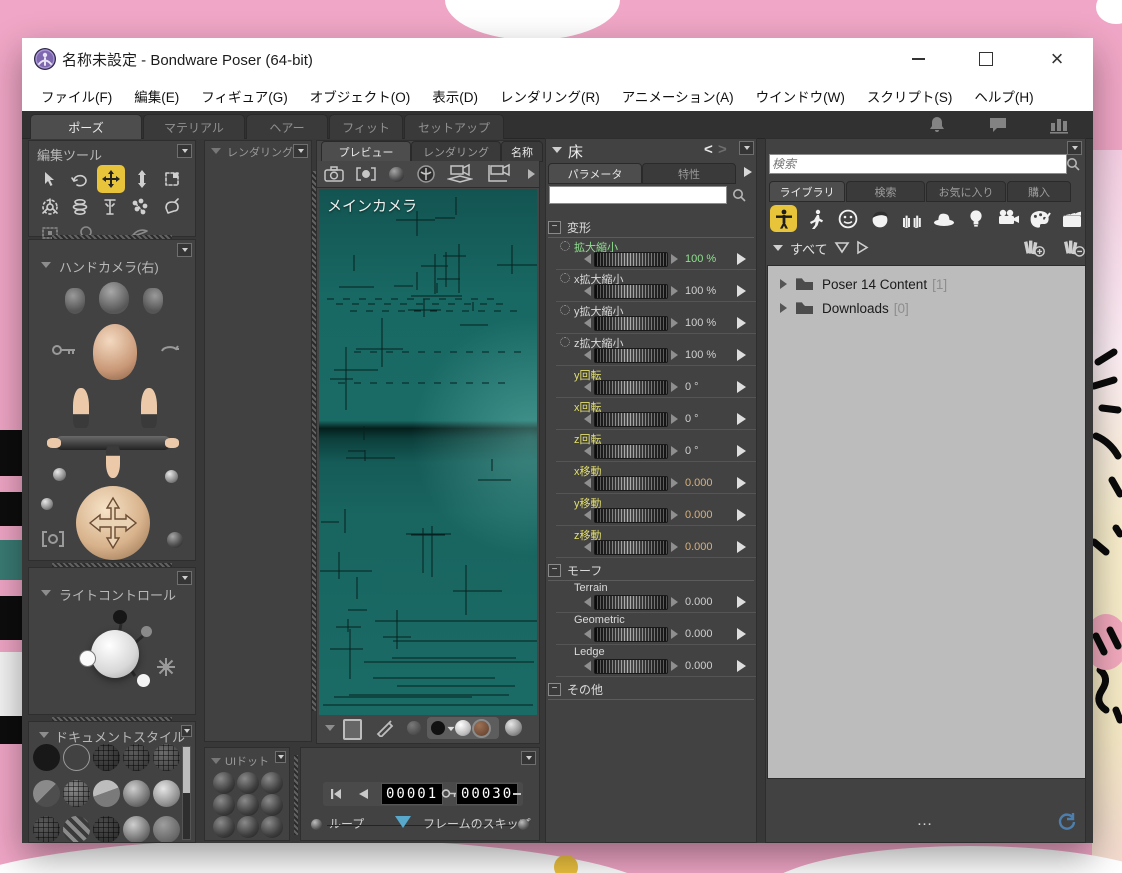 The height and width of the screenshot is (873, 1122). Describe the element at coordinates (651, 228) in the screenshot. I see `section-header: − 変形` at that location.